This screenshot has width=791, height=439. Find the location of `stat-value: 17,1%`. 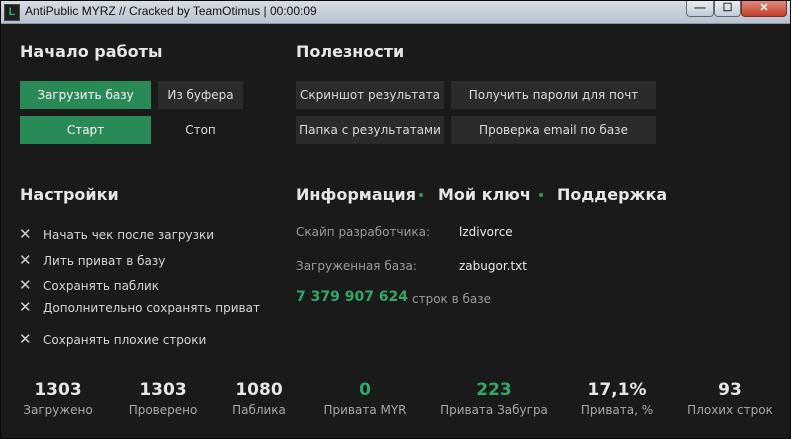

stat-value: 17,1% is located at coordinates (617, 390).